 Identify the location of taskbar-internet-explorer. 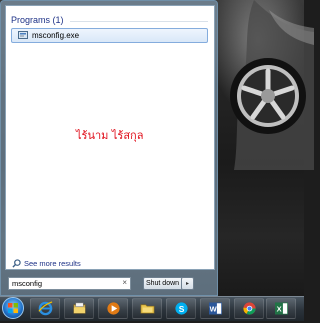
(45, 308).